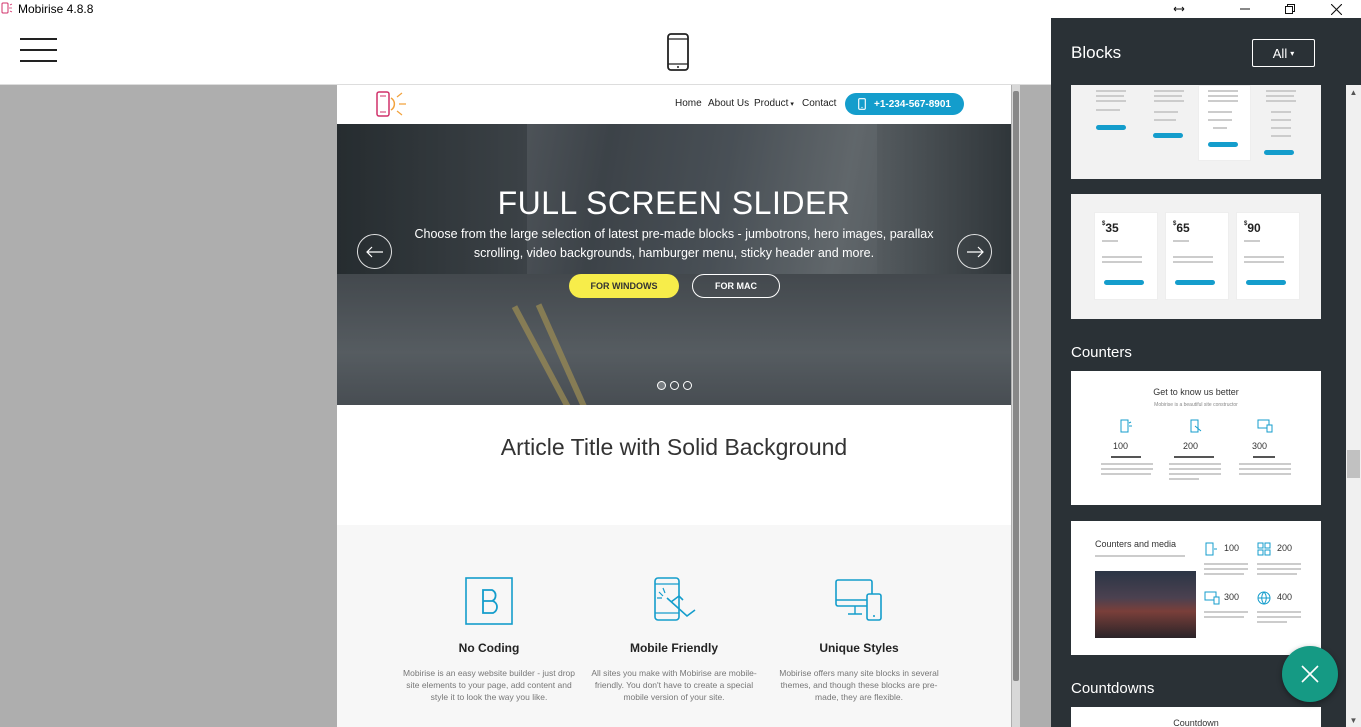 This screenshot has width=1361, height=727. I want to click on panel-scrollbar: ▲ ▼, so click(1353, 406).